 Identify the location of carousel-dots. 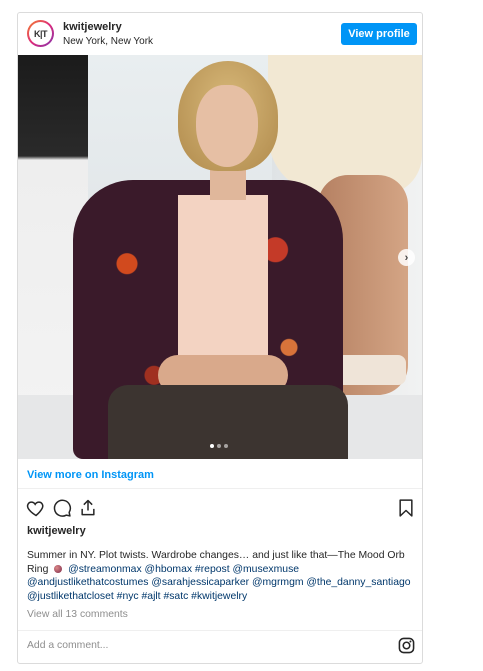
(219, 446).